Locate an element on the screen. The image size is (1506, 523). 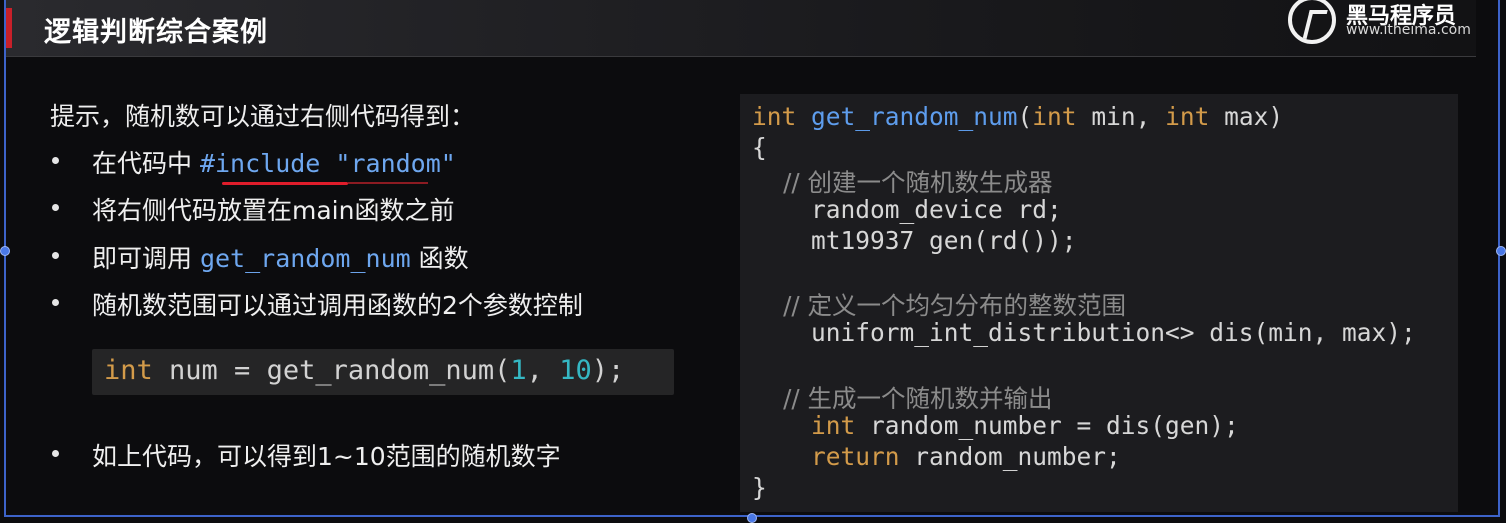
code-line-signature: int get_random_num(int min, int max) is located at coordinates (1018, 116).